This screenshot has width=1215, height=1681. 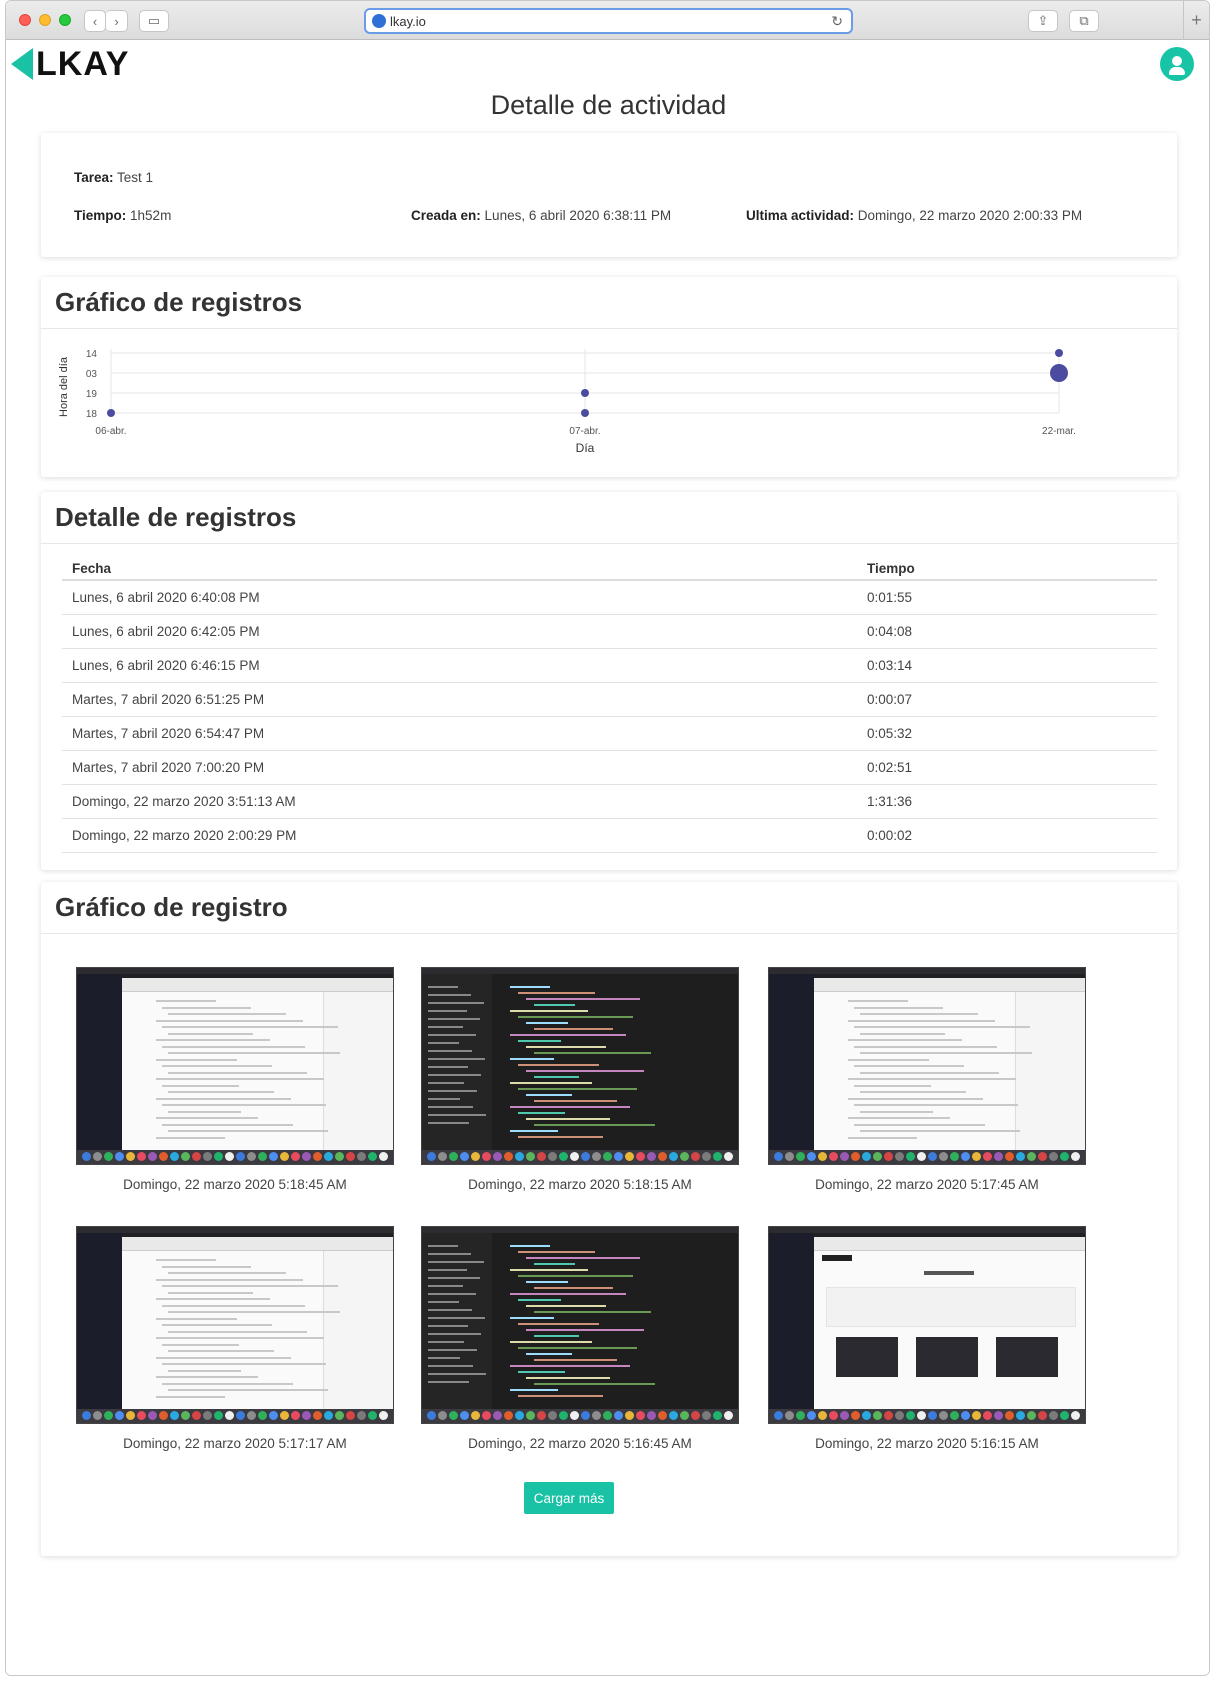 I want to click on close-window-button, so click(x=25, y=20).